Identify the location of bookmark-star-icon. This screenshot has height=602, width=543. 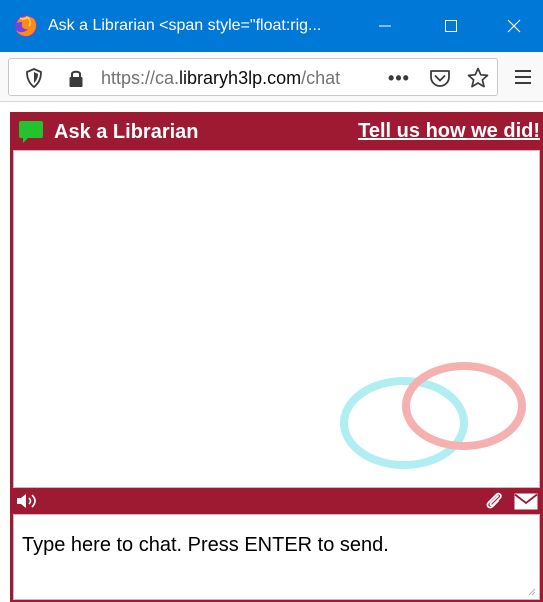
(478, 78).